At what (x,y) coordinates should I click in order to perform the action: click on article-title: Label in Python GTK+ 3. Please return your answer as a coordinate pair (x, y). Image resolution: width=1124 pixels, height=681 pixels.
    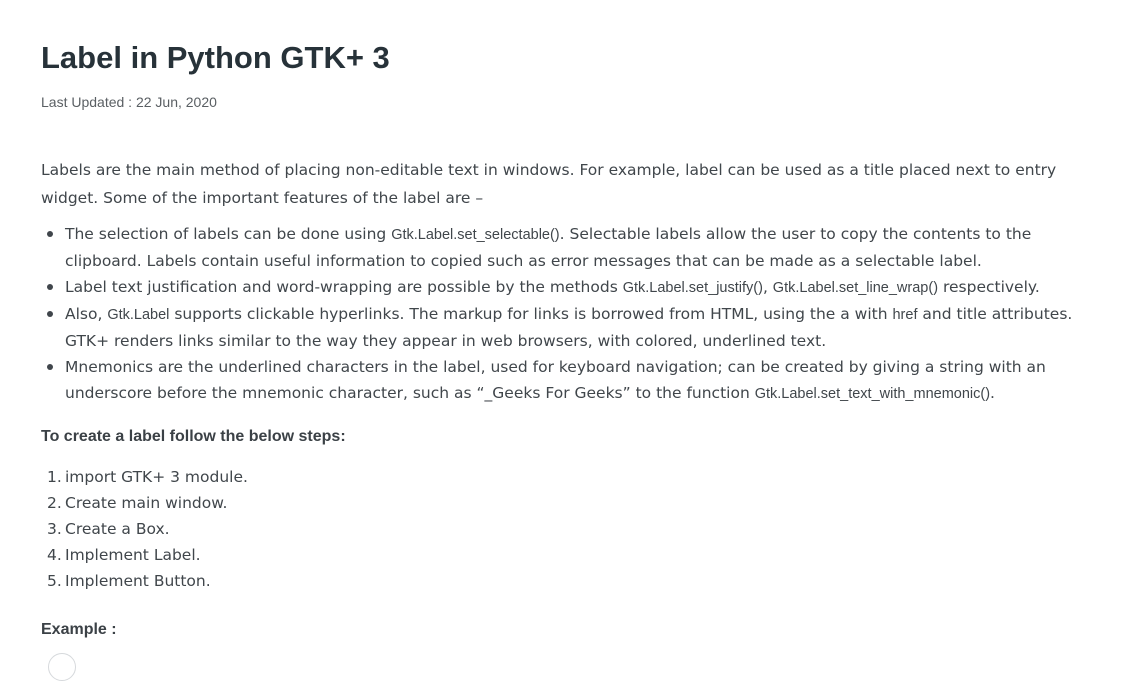
    Looking at the image, I should click on (215, 57).